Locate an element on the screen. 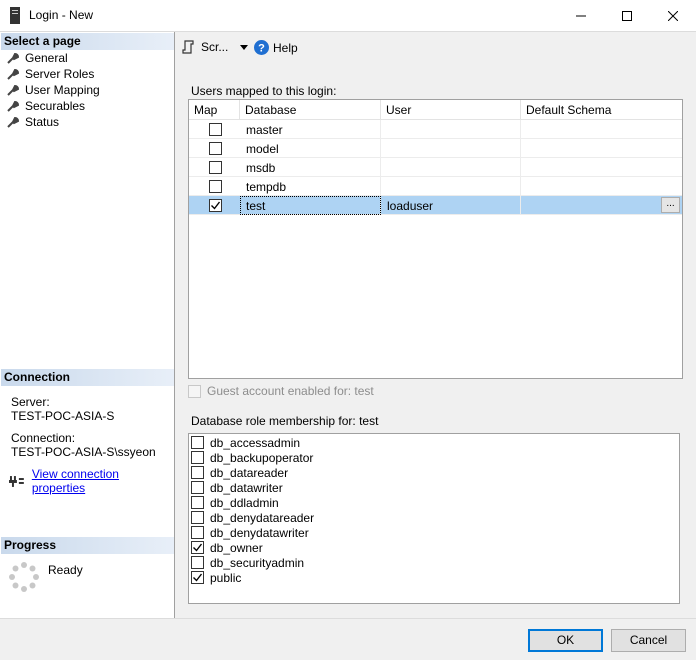 The width and height of the screenshot is (696, 660). list-item: db_owner is located at coordinates (227, 547).